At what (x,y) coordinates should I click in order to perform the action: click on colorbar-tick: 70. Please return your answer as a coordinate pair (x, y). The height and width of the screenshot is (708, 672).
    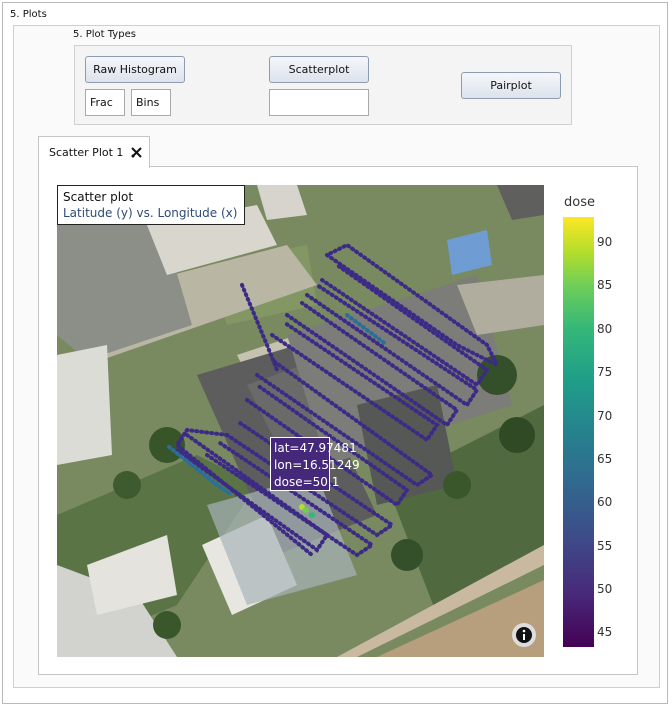
    Looking at the image, I should click on (605, 416).